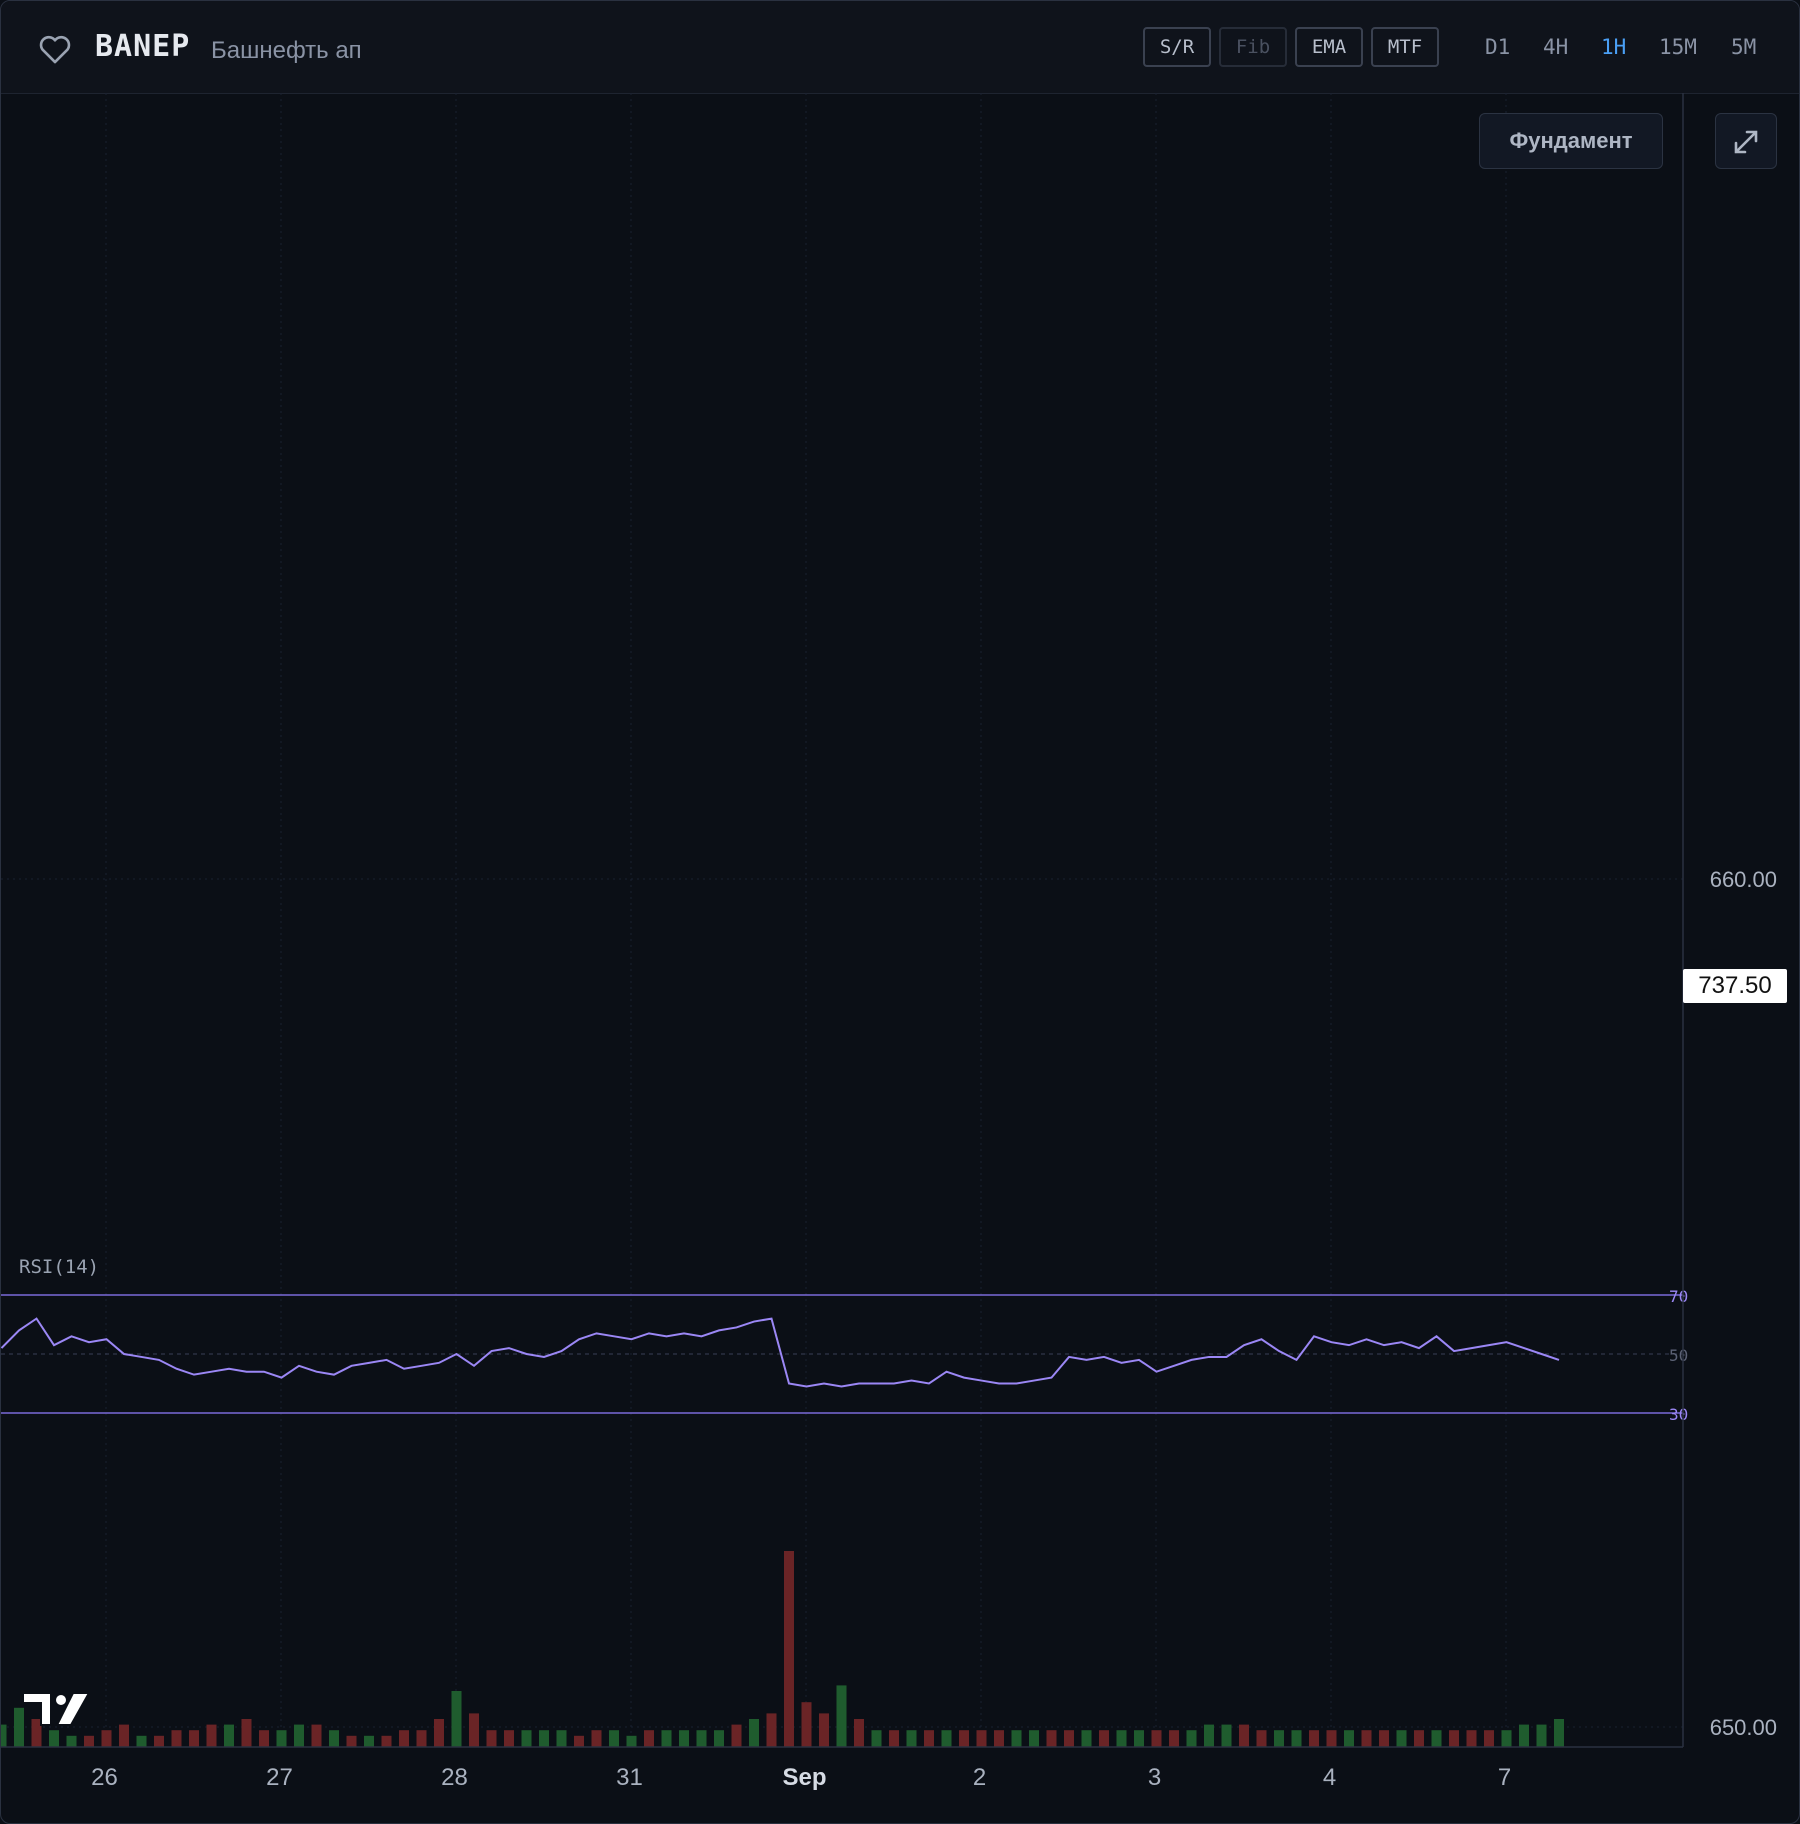  Describe the element at coordinates (286, 50) in the screenshot. I see `company-name: Башнефть ап` at that location.